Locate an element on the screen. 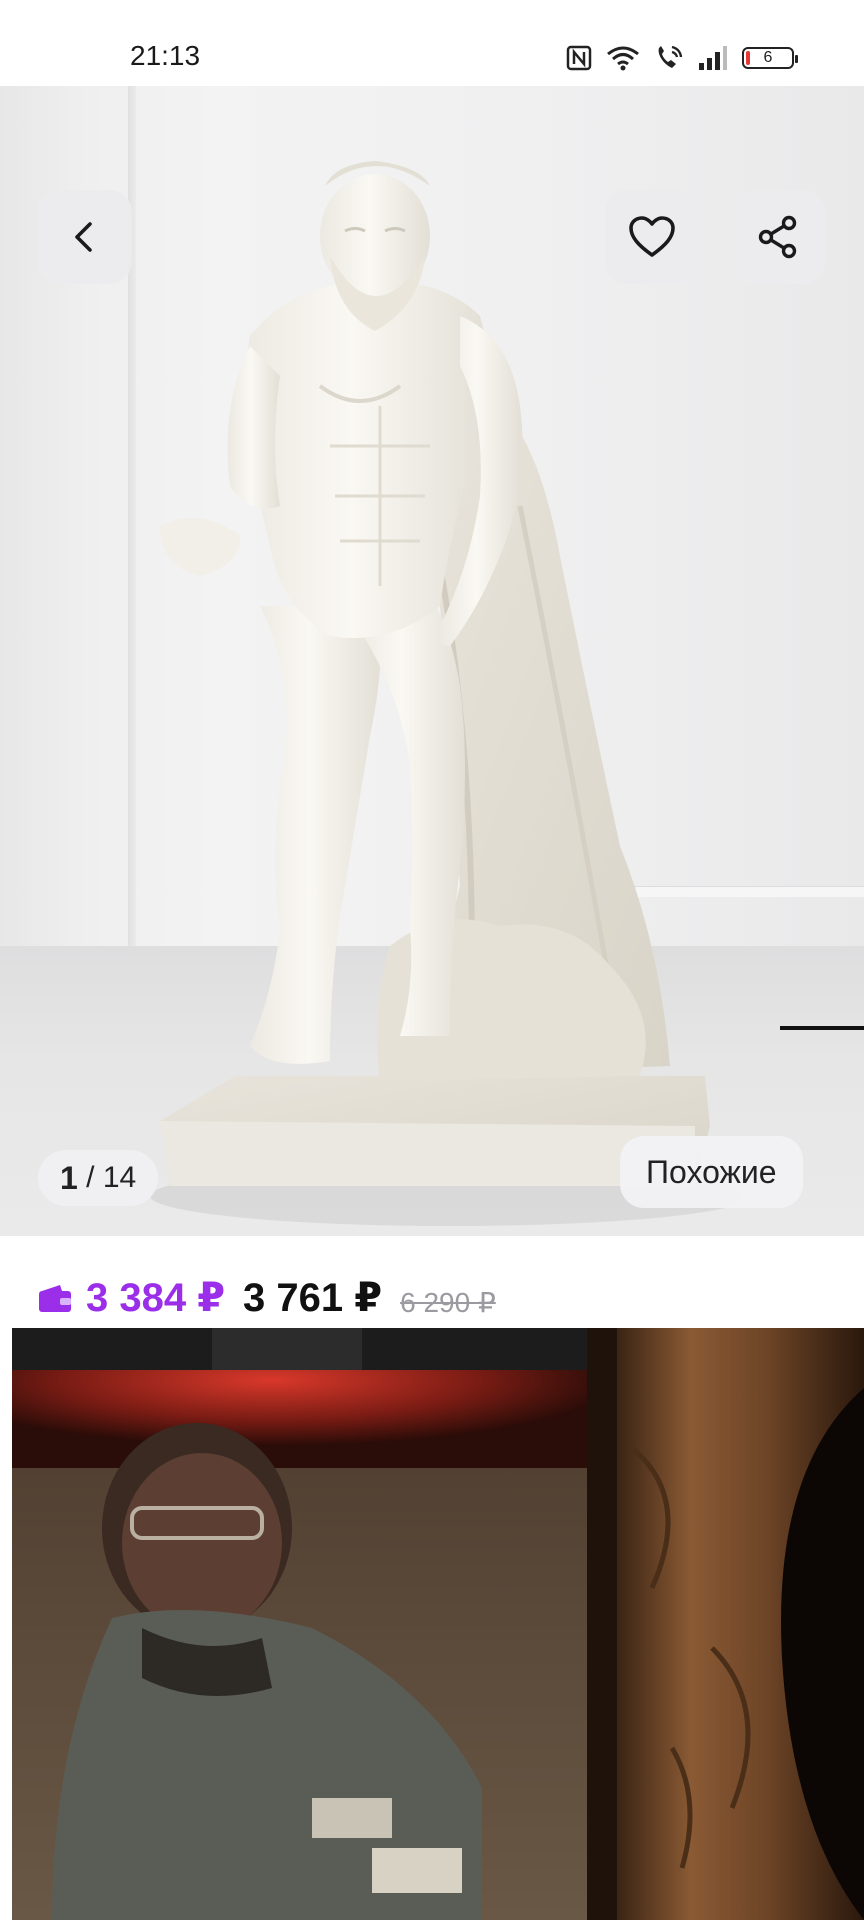 The image size is (864, 1920). wallet-icon is located at coordinates (55, 1298).